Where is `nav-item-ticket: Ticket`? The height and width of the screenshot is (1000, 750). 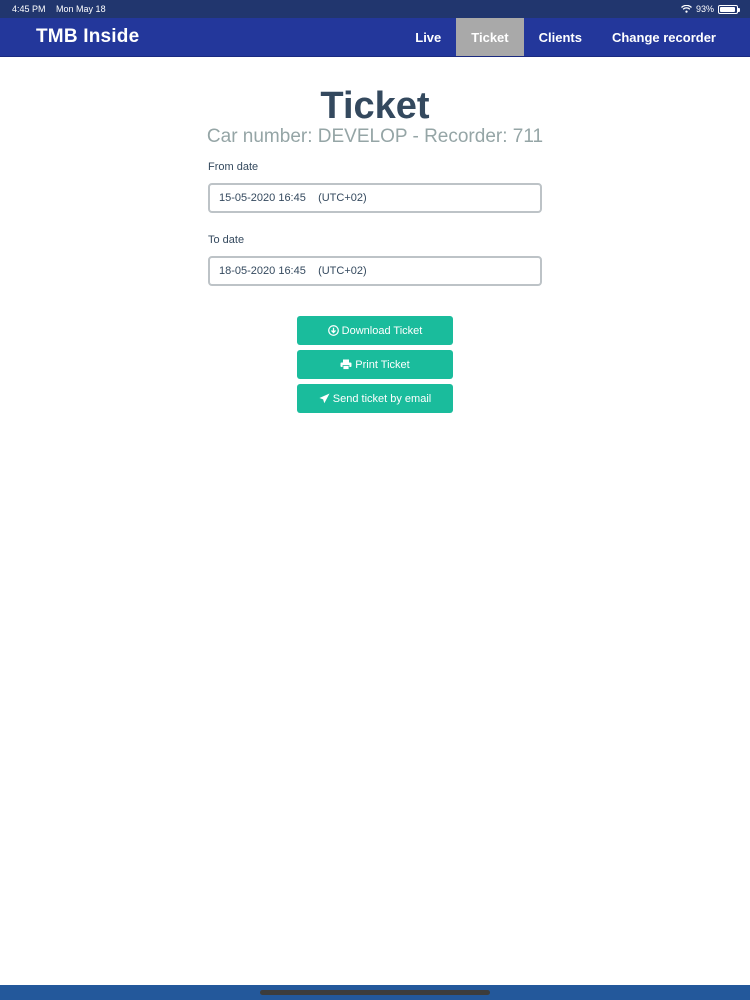
nav-item-ticket: Ticket is located at coordinates (490, 37).